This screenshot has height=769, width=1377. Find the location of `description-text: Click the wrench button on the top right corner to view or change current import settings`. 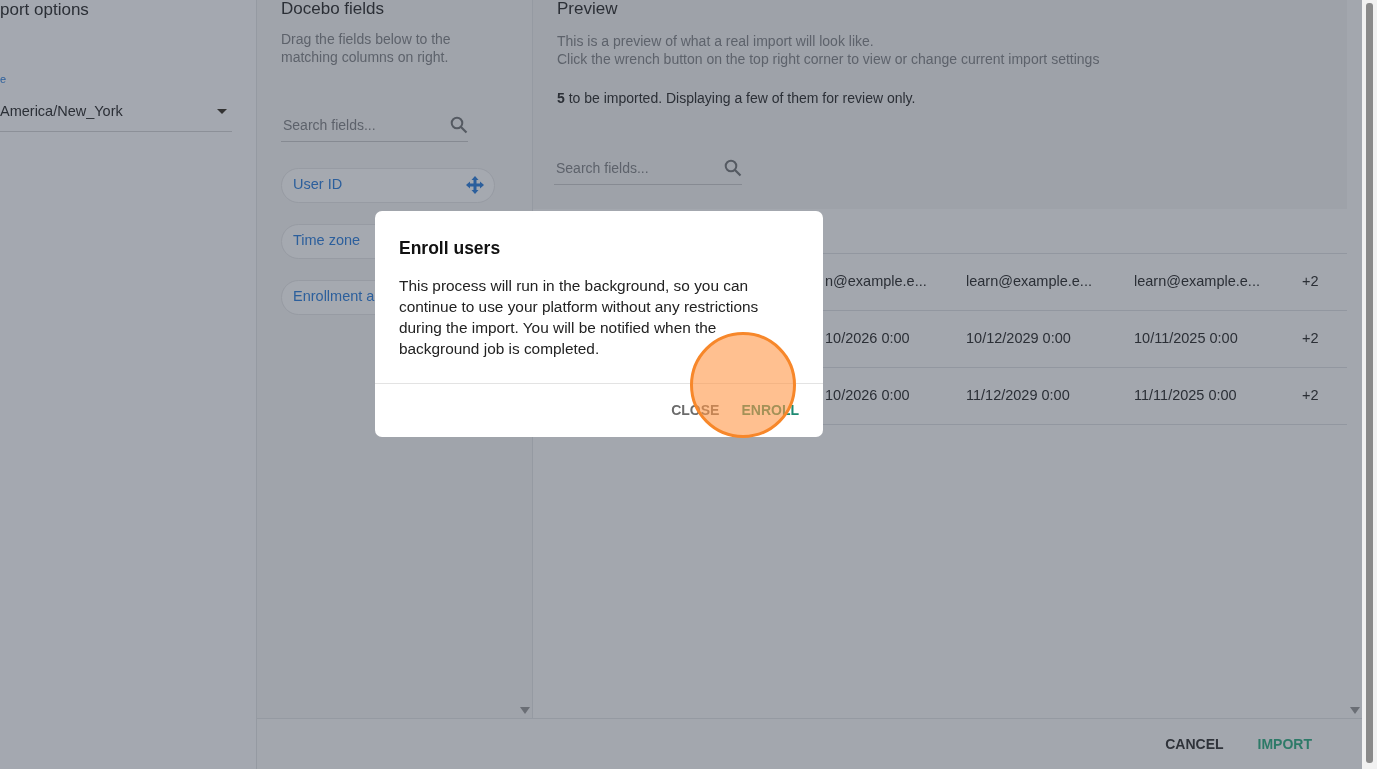

description-text: Click the wrench button on the top right corner to view or change current import settings is located at coordinates (829, 58).